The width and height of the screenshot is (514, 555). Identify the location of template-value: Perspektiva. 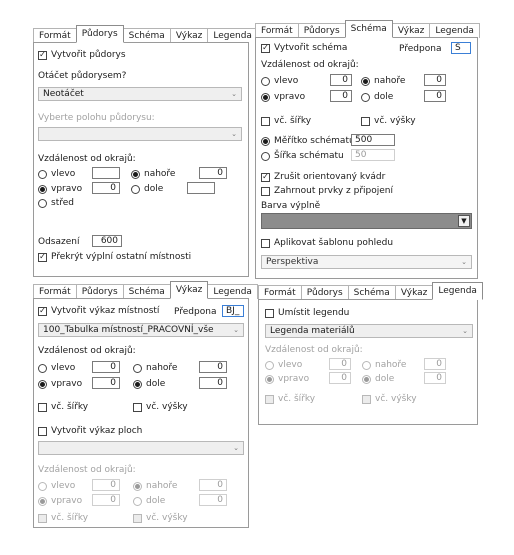
(292, 262).